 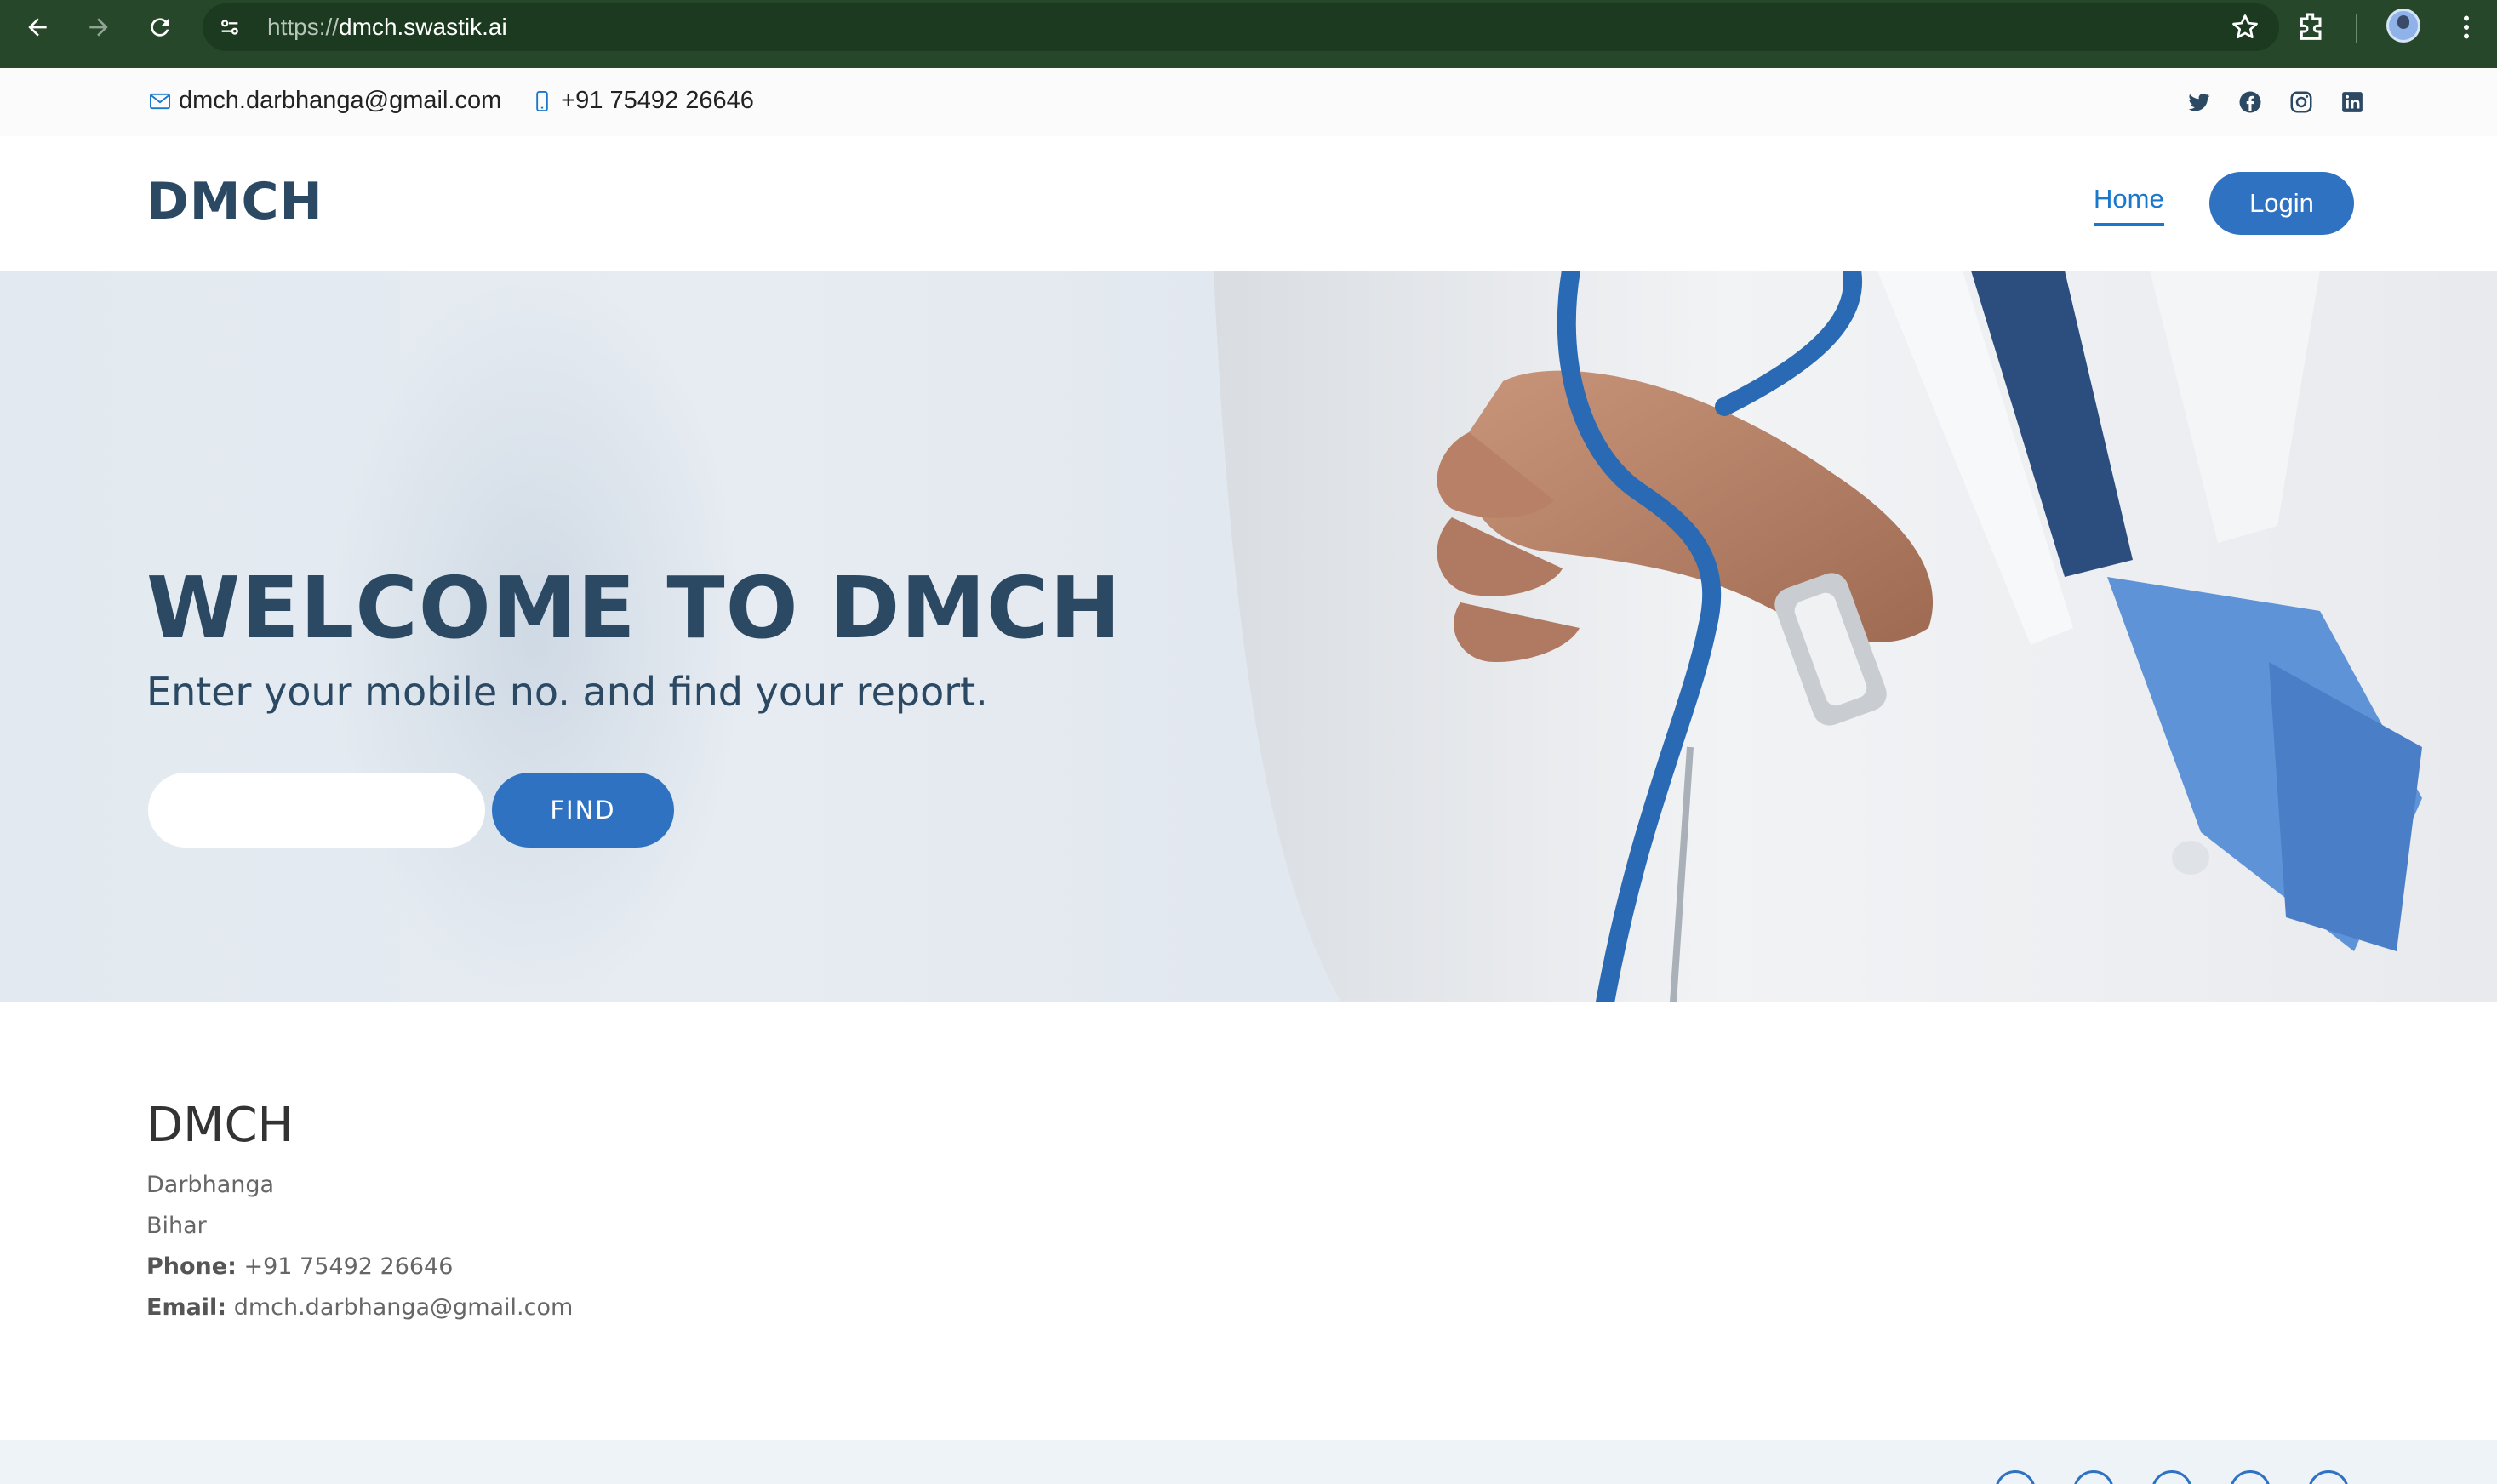 I want to click on nav-home-link: Home, so click(x=2129, y=205).